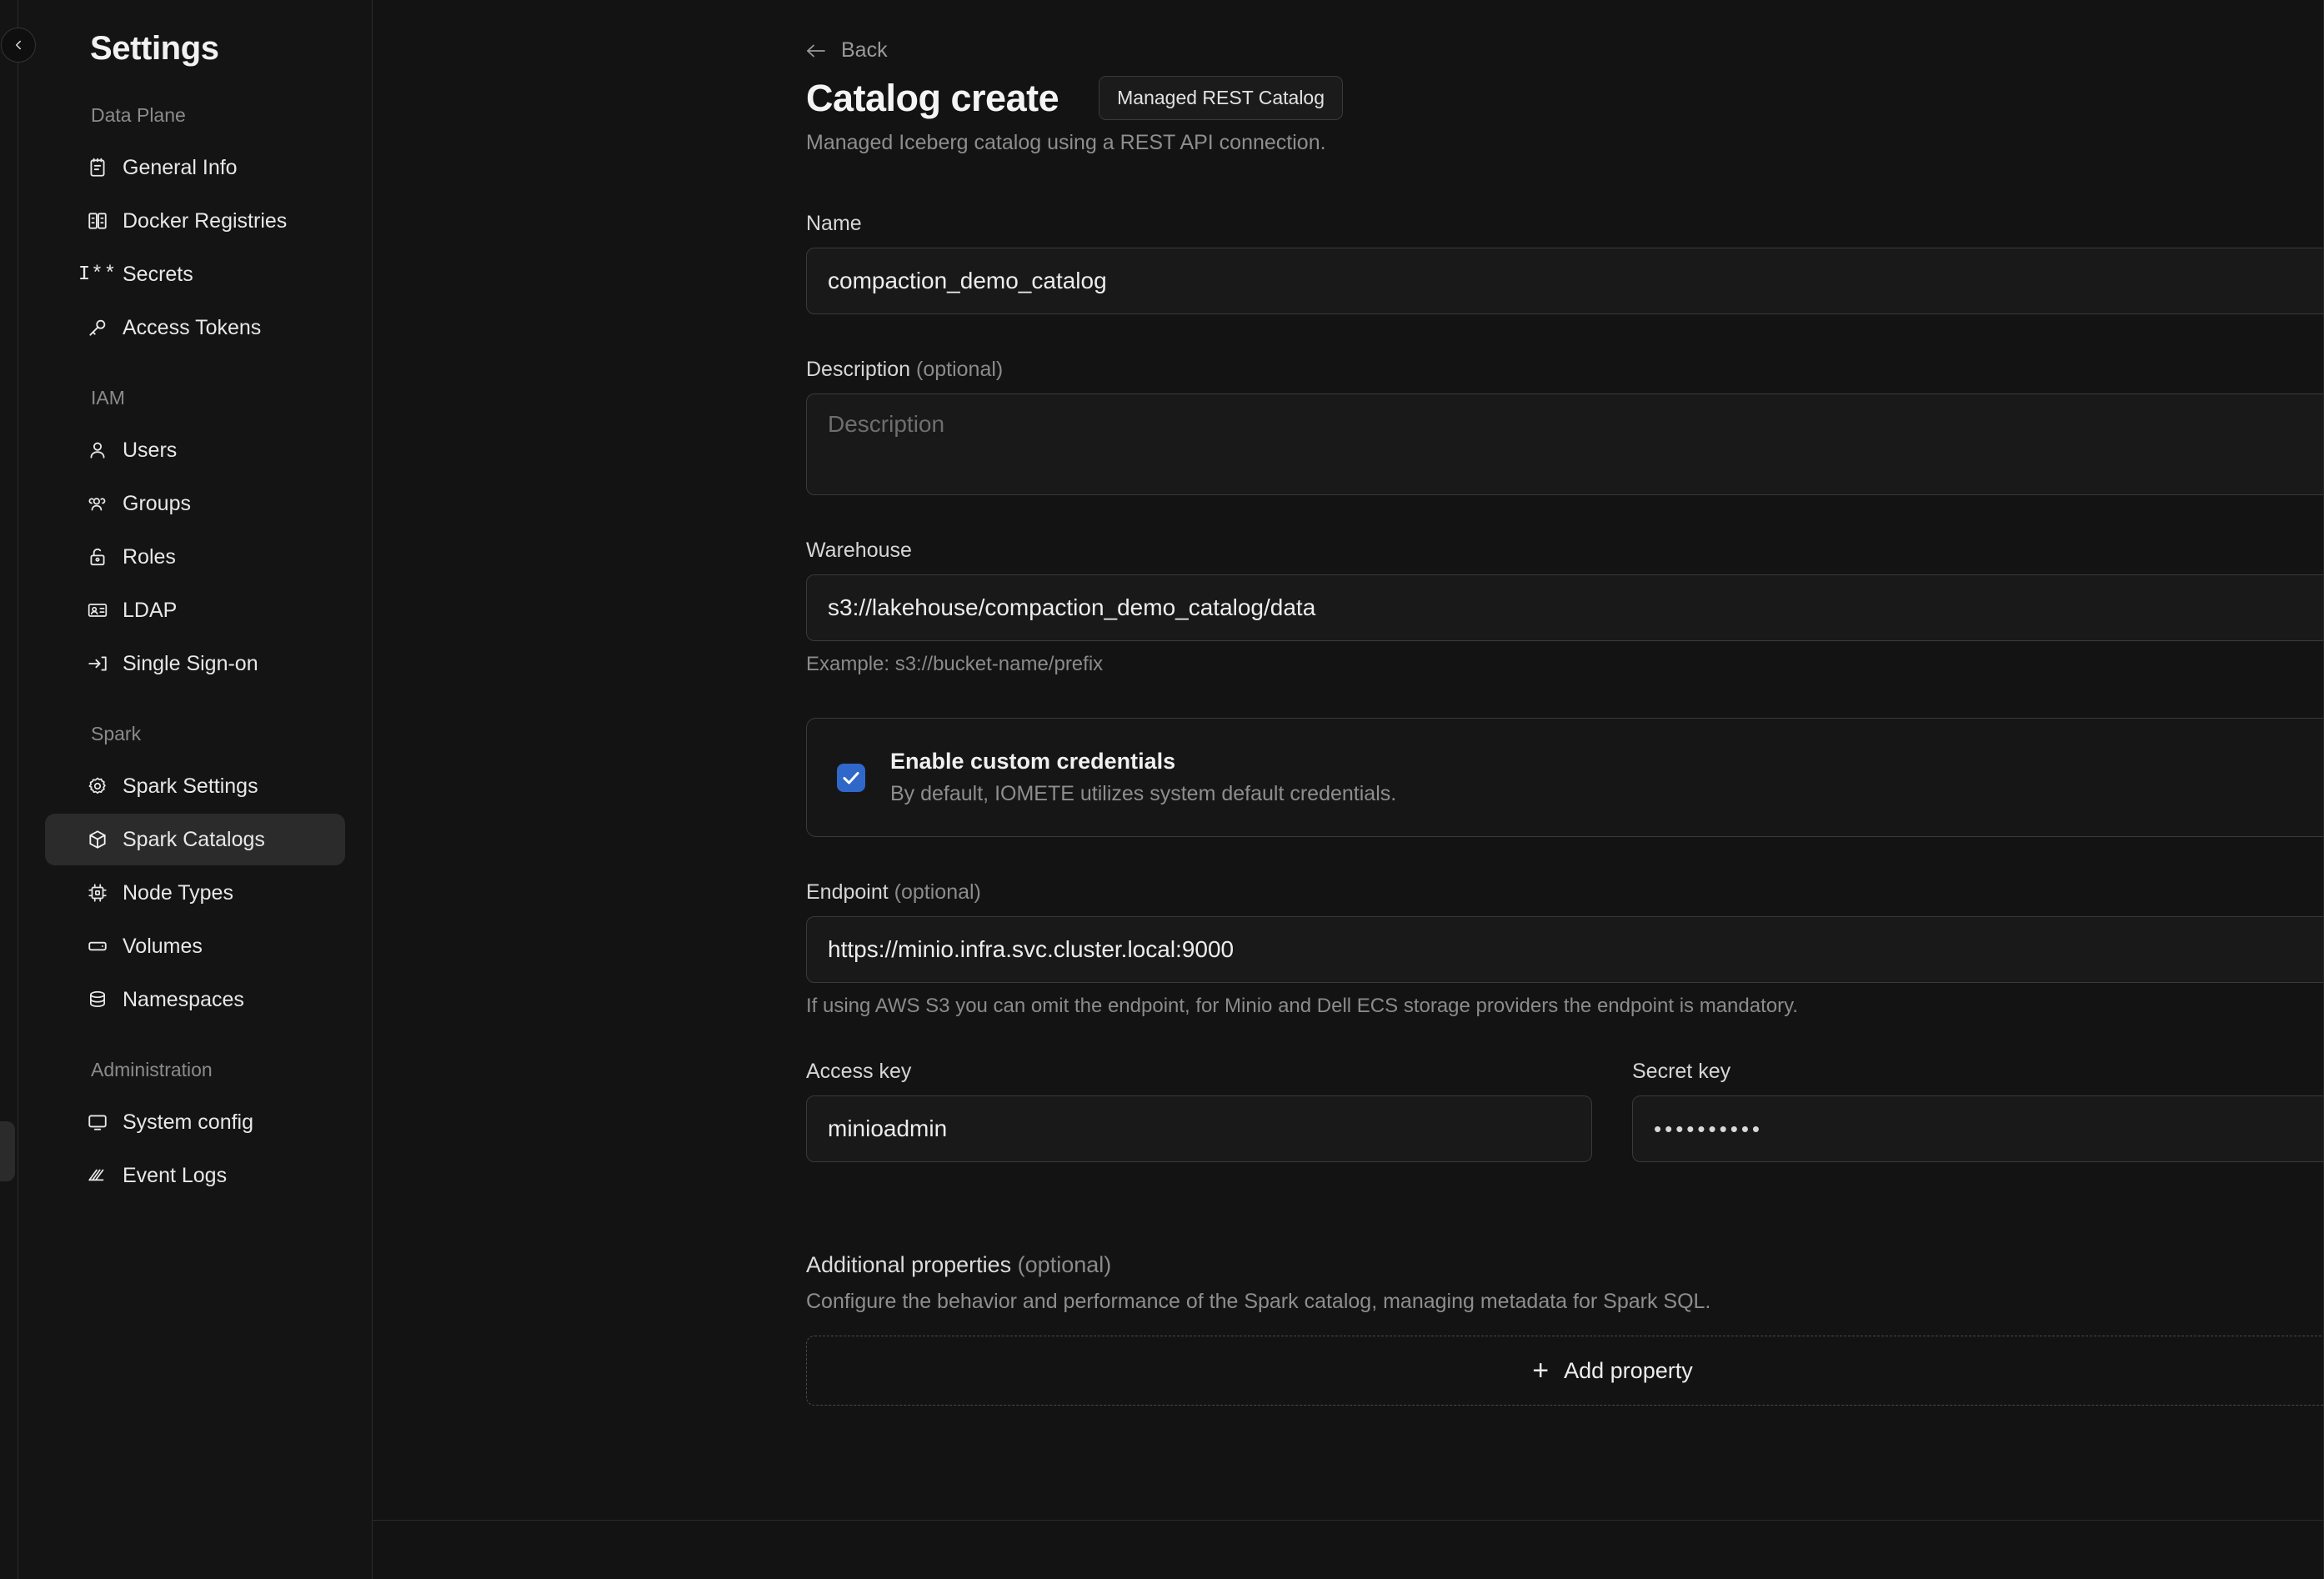 The width and height of the screenshot is (2324, 1579). Describe the element at coordinates (98, 221) in the screenshot. I see `registry-icon` at that location.